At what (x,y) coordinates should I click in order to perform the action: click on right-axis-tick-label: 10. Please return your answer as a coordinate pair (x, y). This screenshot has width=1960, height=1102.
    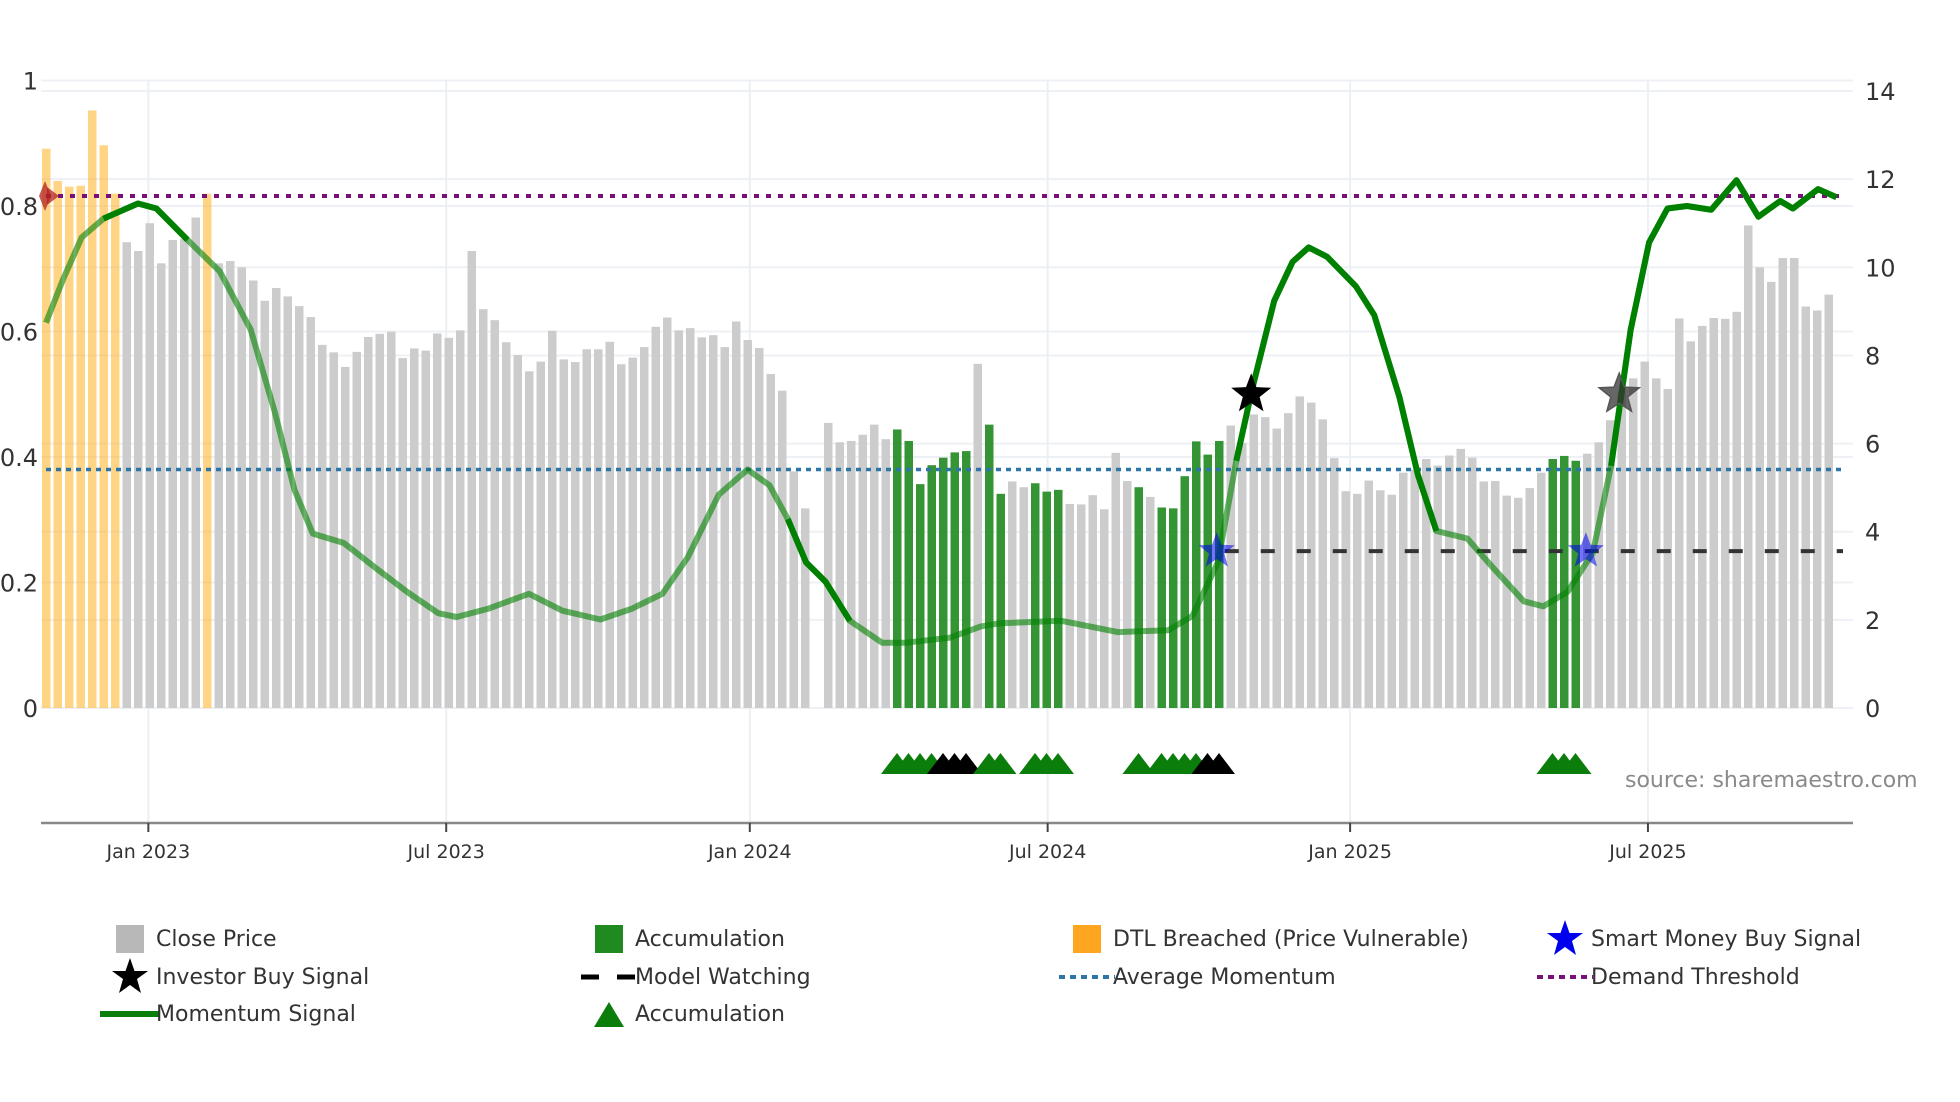
    Looking at the image, I should click on (1880, 268).